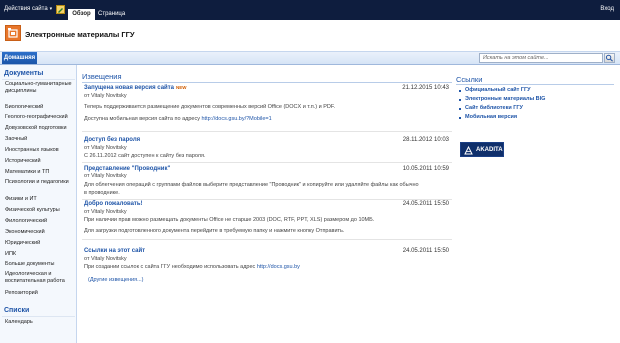 The image size is (620, 343). I want to click on announcement-body: в проводнике., so click(102, 193).